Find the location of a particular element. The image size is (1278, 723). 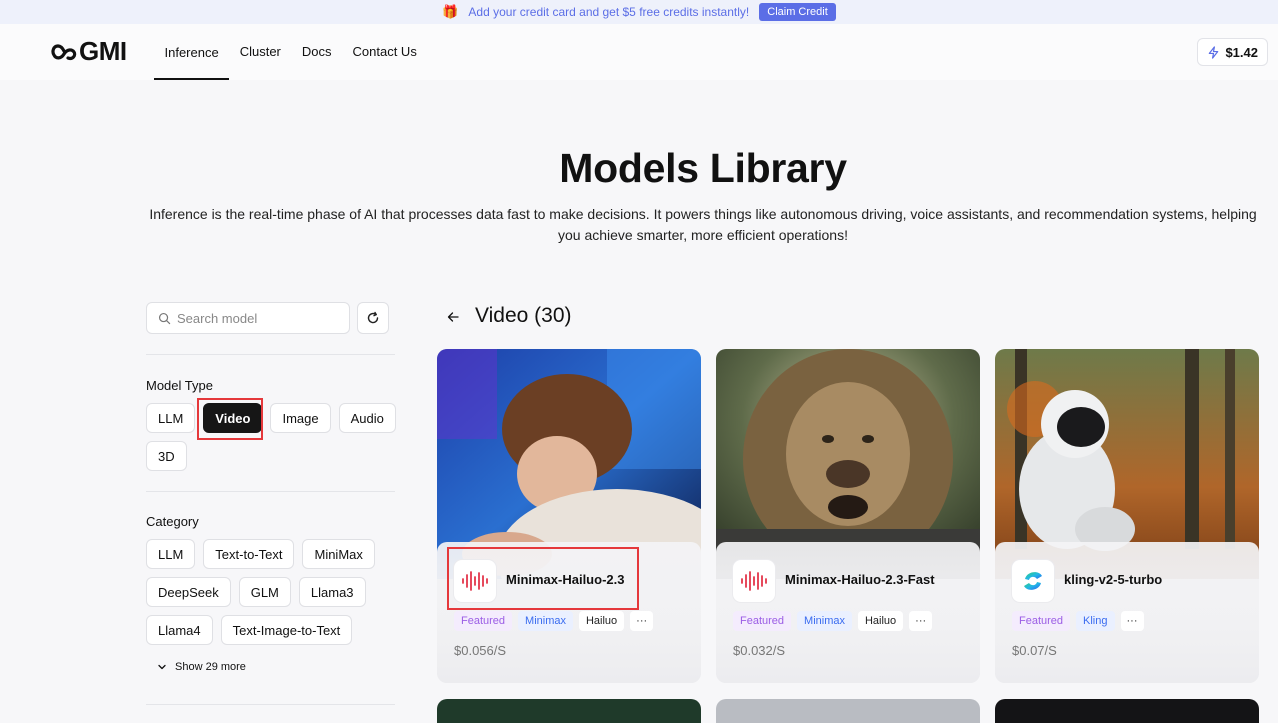

refresh-icon is located at coordinates (373, 317).